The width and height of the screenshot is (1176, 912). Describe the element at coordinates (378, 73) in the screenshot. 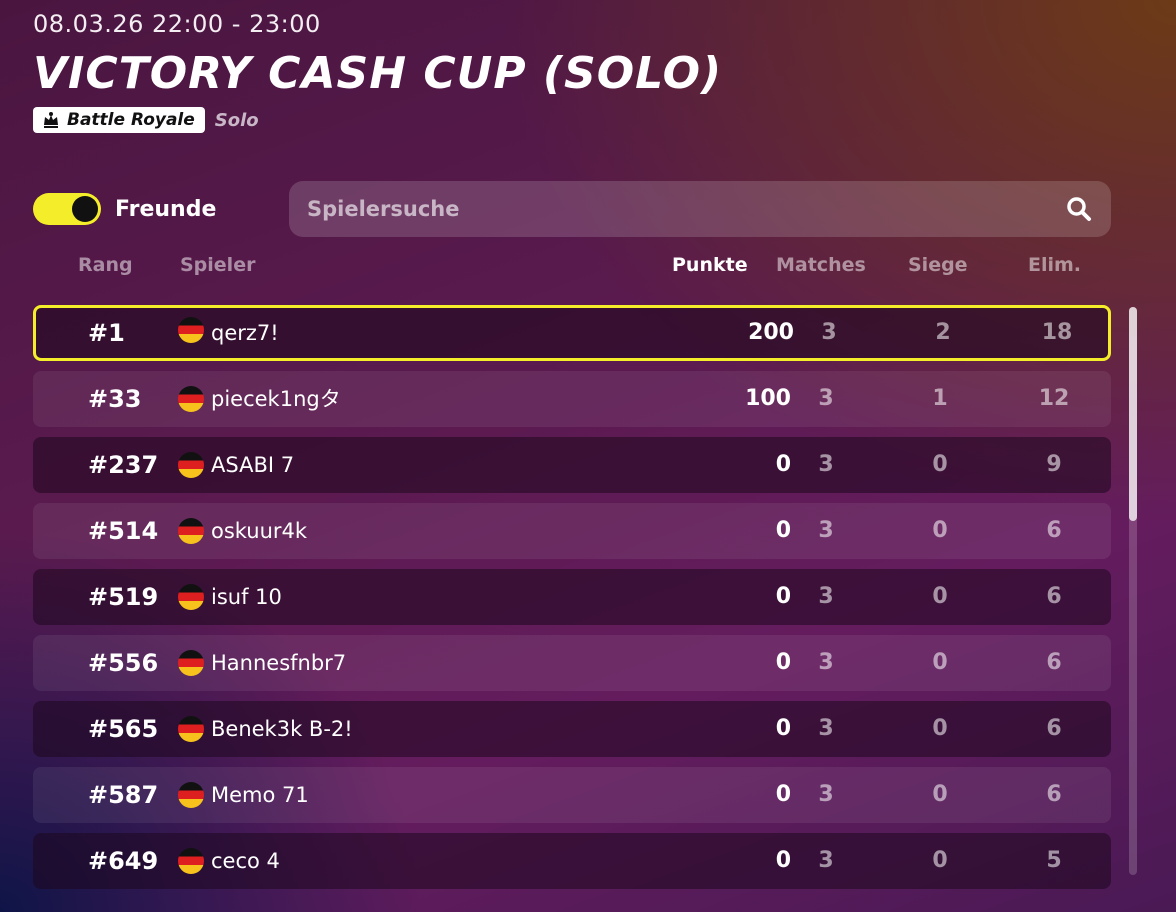

I see `event-title: VICTORY CASH CUP (SOLO)` at that location.